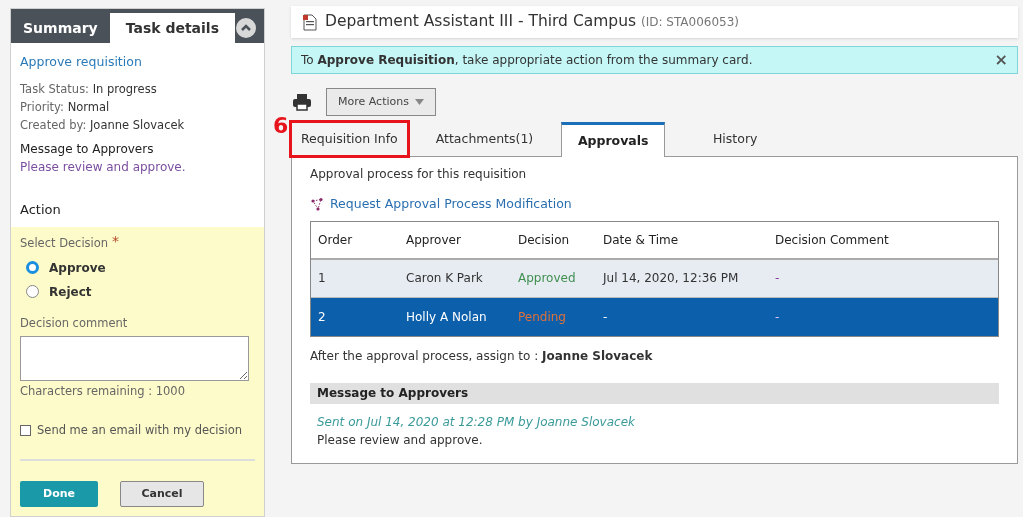 The width and height of the screenshot is (1023, 517). What do you see at coordinates (482, 356) in the screenshot?
I see `assign-text: After the approval process, assign to : Joanne Slovacek` at bounding box center [482, 356].